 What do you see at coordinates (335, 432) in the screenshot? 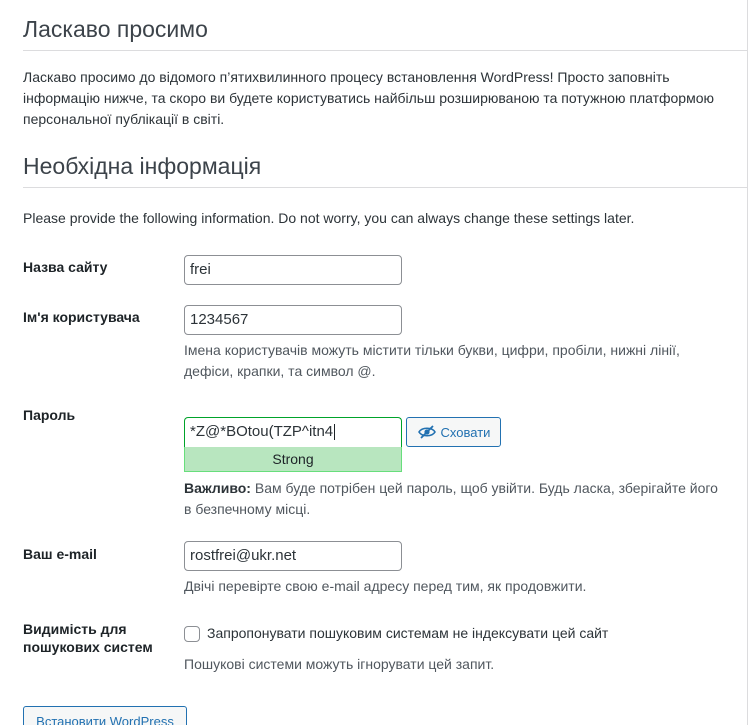
I see `text-caret` at bounding box center [335, 432].